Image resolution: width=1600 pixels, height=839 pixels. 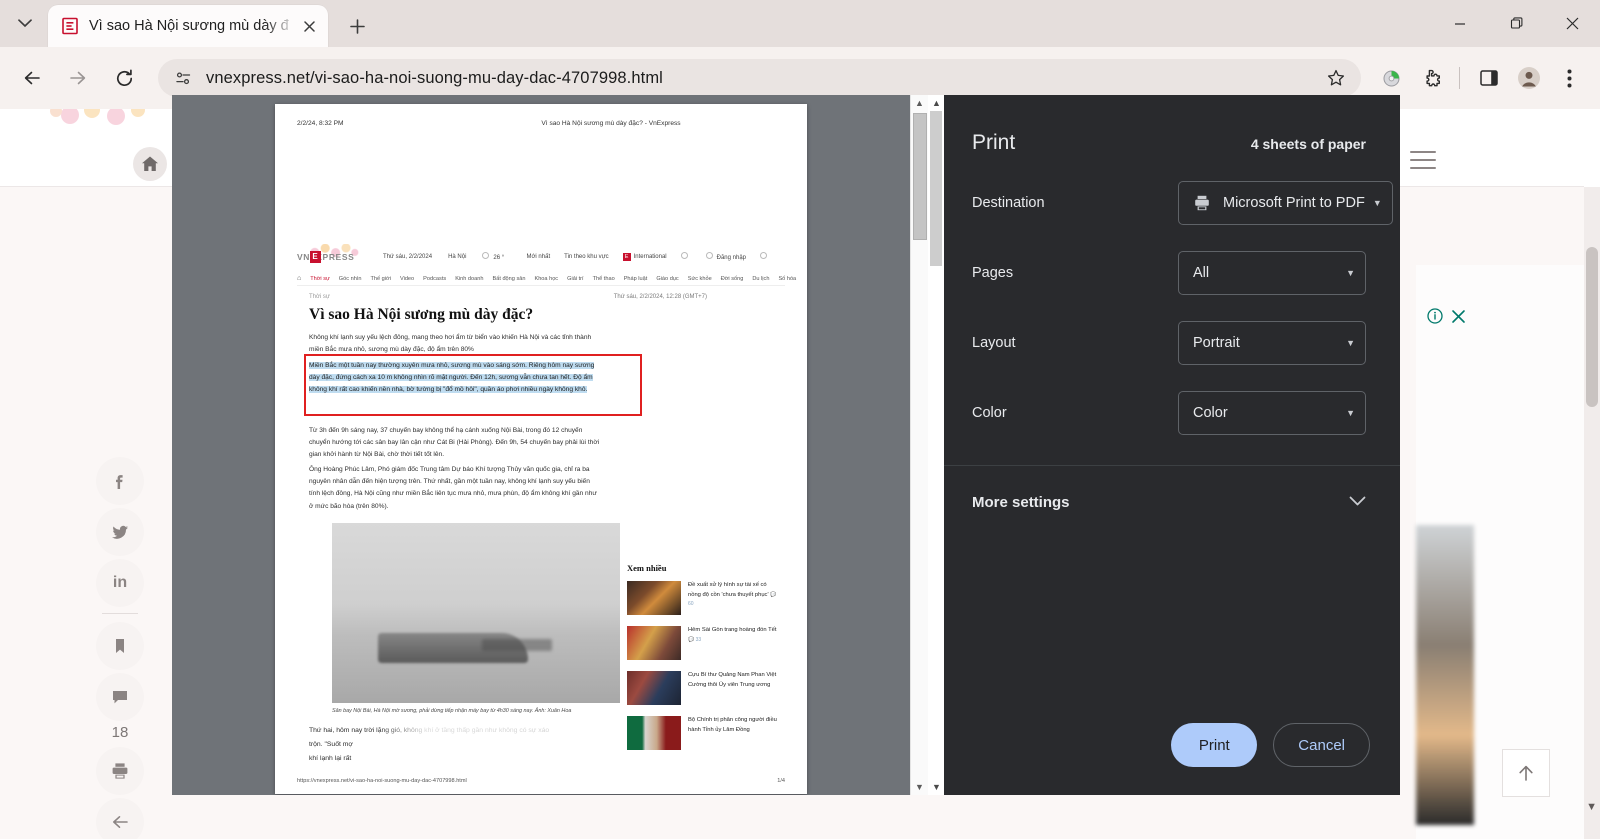 What do you see at coordinates (509, 279) in the screenshot?
I see `nav-item-6: Bất động sản` at bounding box center [509, 279].